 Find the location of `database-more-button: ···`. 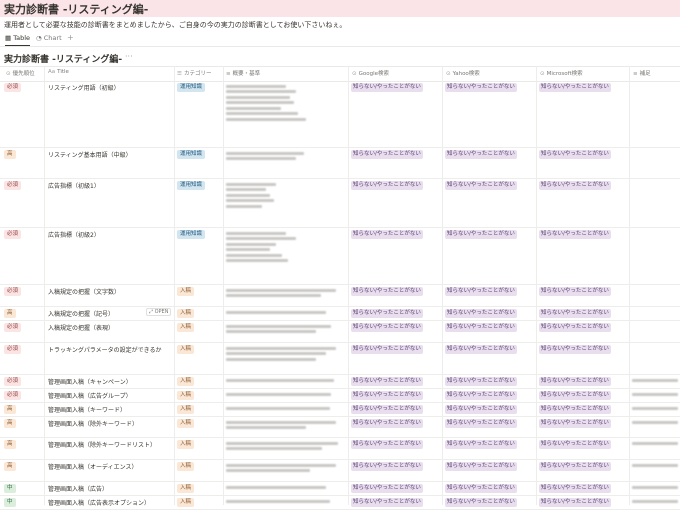

database-more-button: ··· is located at coordinates (129, 56).